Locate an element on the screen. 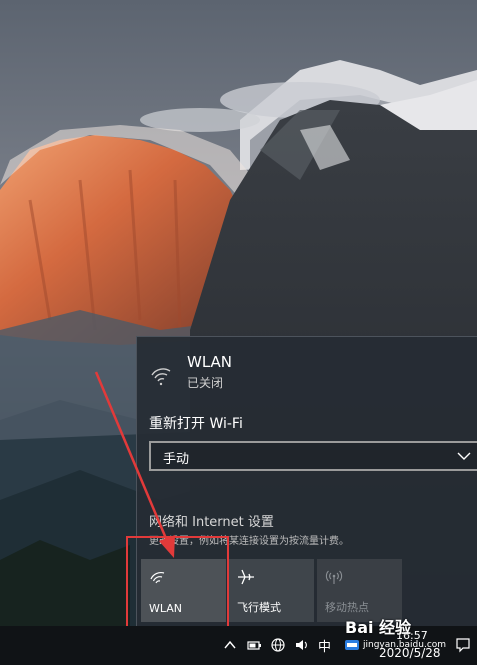 Image resolution: width=477 pixels, height=665 pixels. network-item-wlan: WLAN 已关闭 is located at coordinates (307, 365).